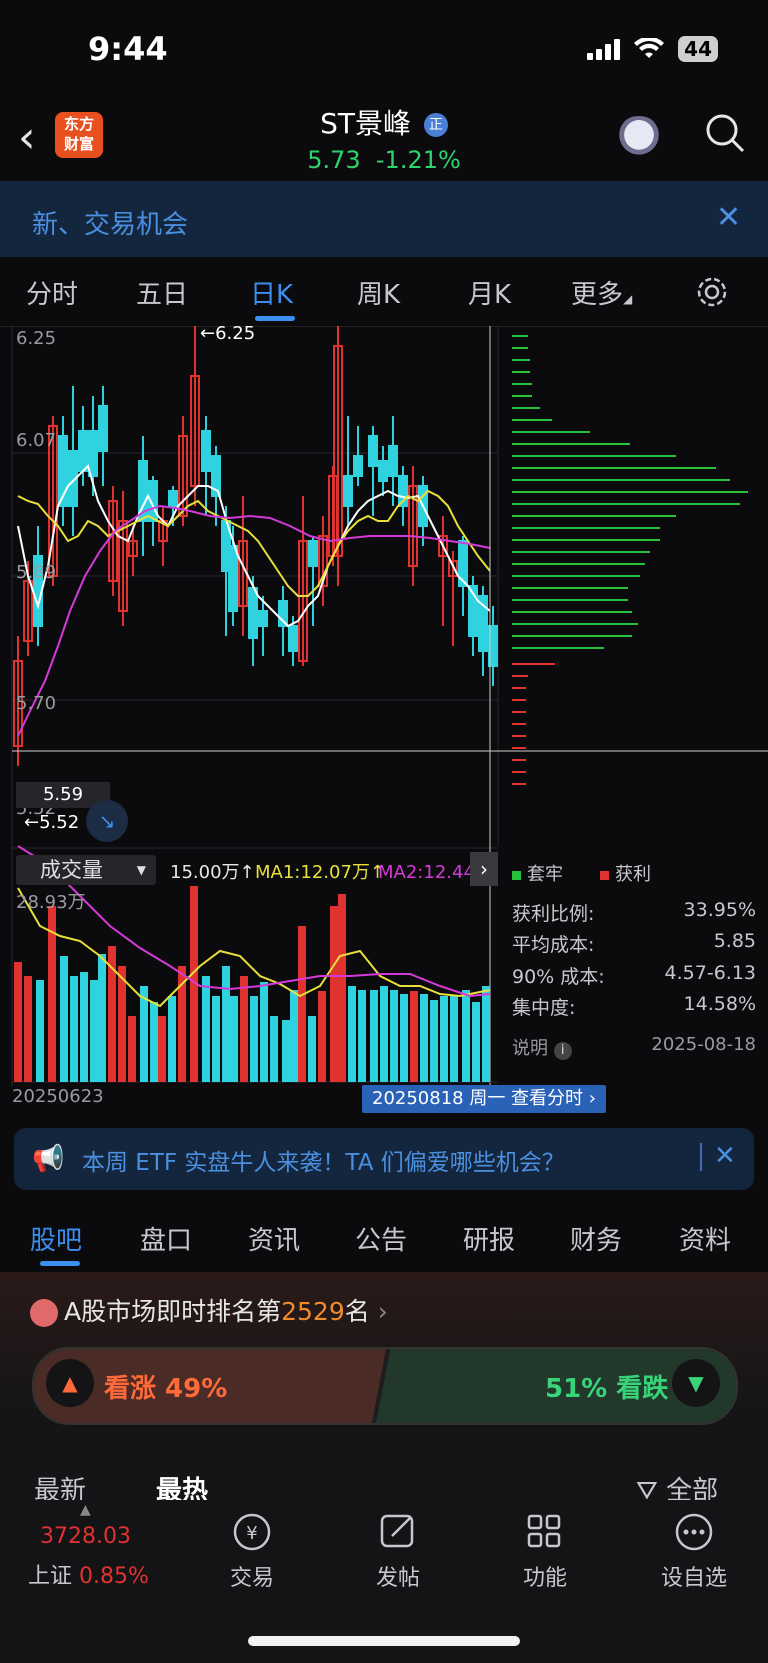 Image resolution: width=768 pixels, height=1663 pixels. I want to click on selected-date-tag: 20250818 周一 查看分时 ›, so click(484, 1099).